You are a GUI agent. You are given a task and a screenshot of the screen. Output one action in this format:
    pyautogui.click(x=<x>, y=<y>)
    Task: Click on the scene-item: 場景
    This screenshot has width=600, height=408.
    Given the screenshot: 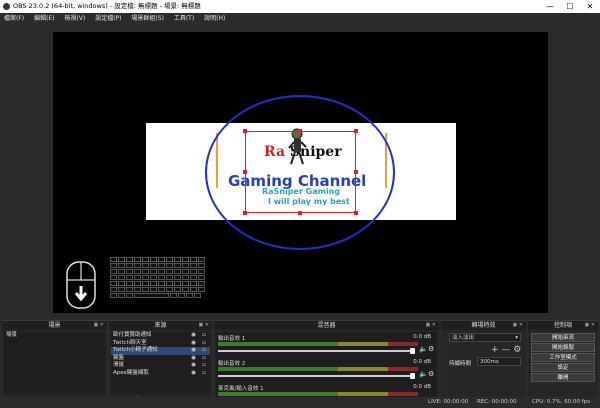 What is the action you would take?
    pyautogui.click(x=54, y=336)
    